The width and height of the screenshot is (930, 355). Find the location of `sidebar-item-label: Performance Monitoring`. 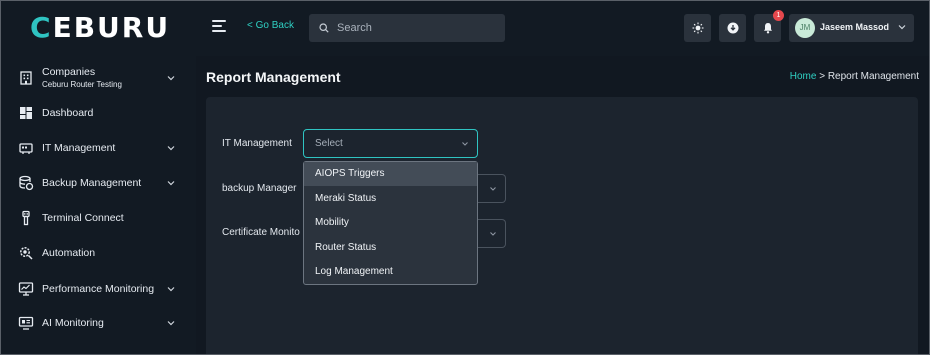

sidebar-item-label: Performance Monitoring is located at coordinates (98, 289).